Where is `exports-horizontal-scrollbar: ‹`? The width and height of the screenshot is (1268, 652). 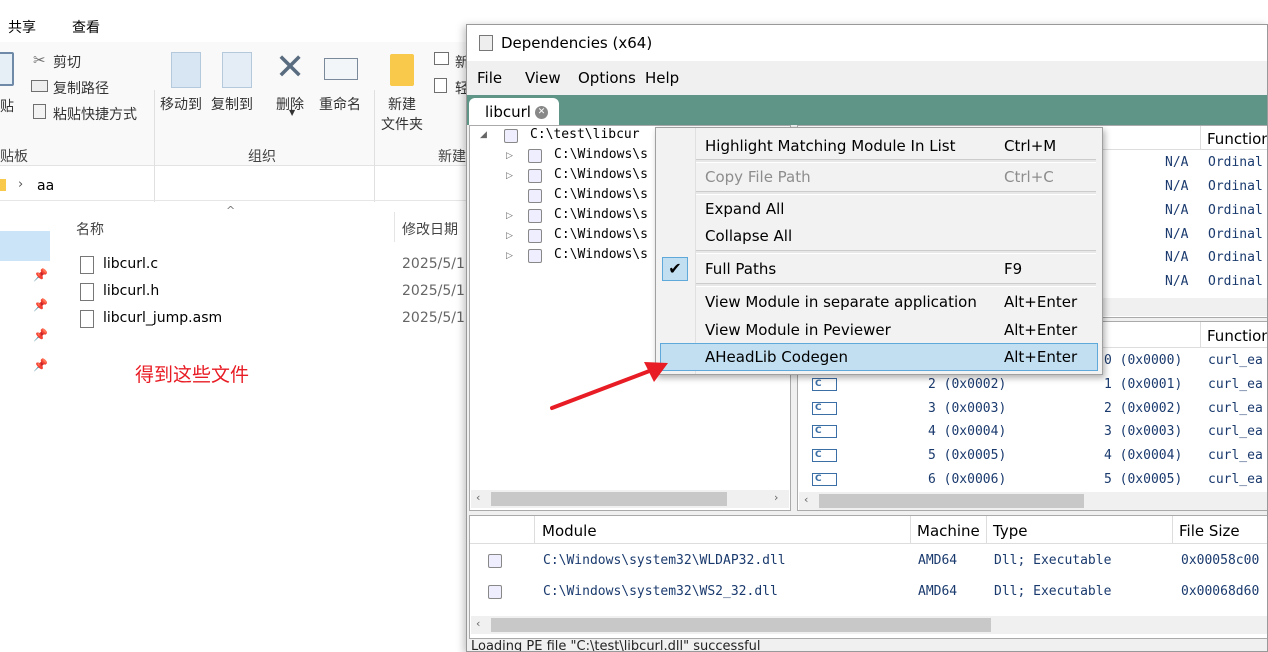
exports-horizontal-scrollbar: ‹ is located at coordinates (1033, 501).